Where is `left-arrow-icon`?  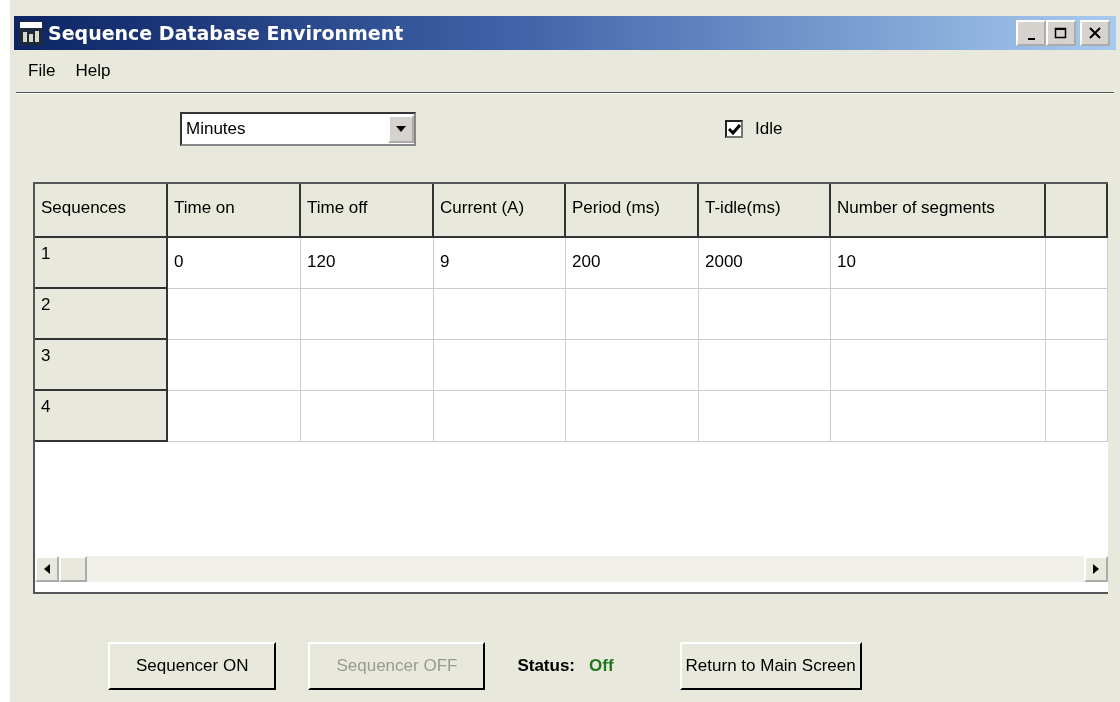 left-arrow-icon is located at coordinates (47, 569).